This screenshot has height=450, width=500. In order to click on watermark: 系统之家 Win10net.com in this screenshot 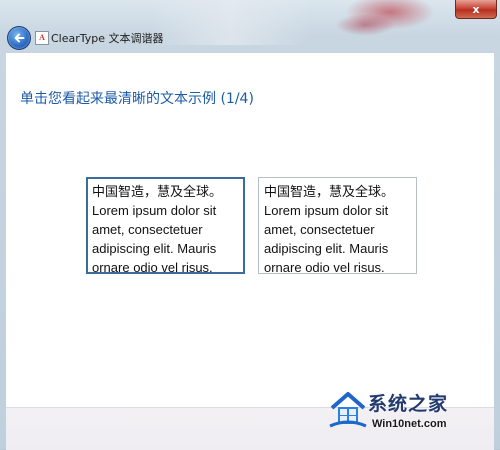, I will do `click(414, 416)`.